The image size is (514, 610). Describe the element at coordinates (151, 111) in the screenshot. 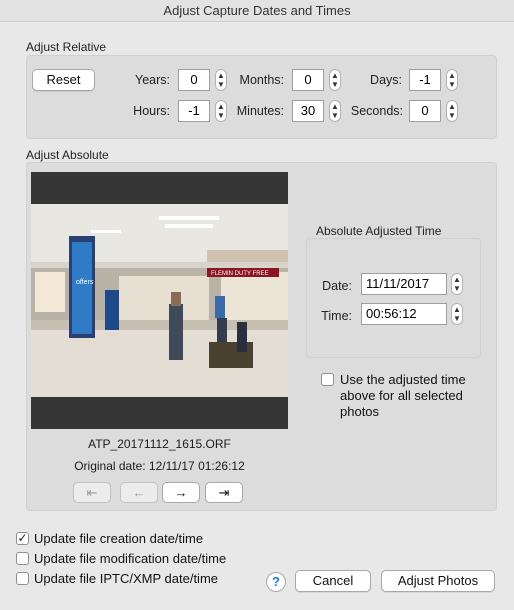

I see `hours-label: Hours:` at that location.